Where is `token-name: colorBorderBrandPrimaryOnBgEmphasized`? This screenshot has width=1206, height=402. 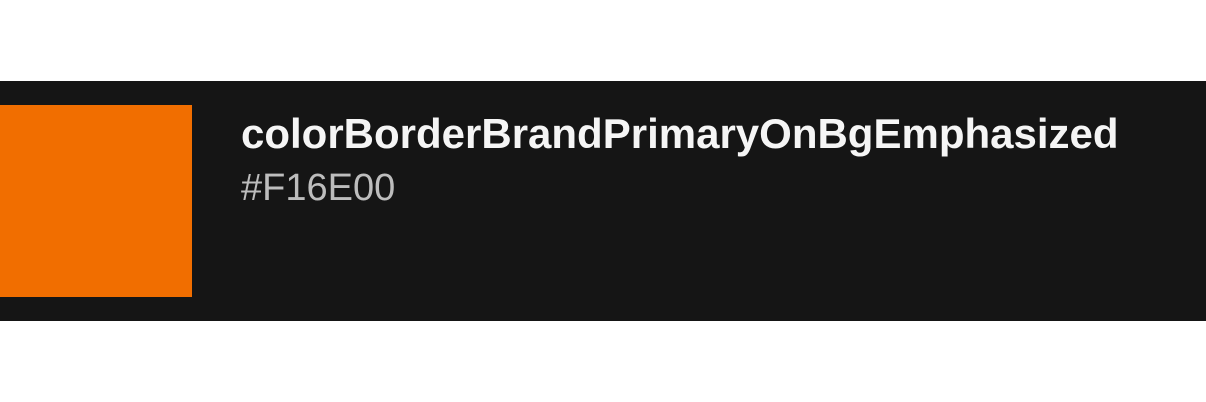 token-name: colorBorderBrandPrimaryOnBgEmphasized is located at coordinates (680, 133).